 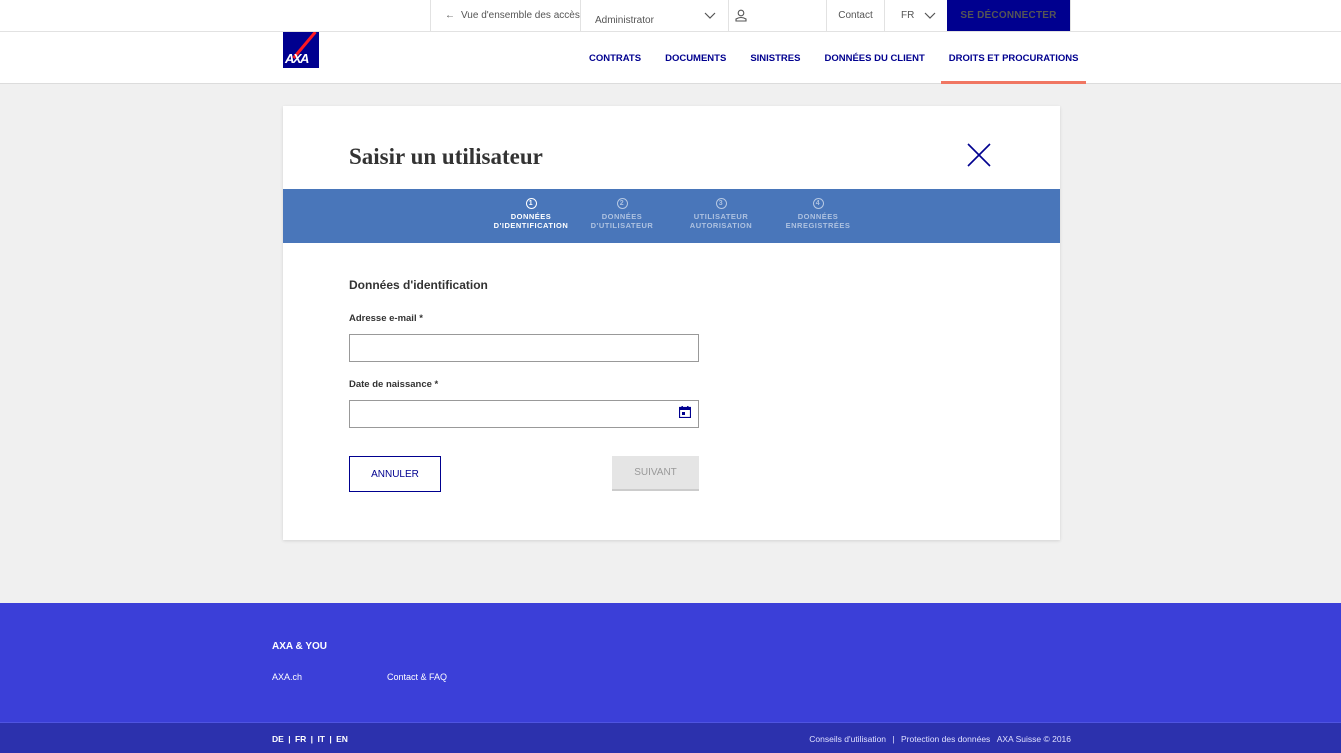 I want to click on nav-item-contracts: CONTRATS, so click(x=615, y=58).